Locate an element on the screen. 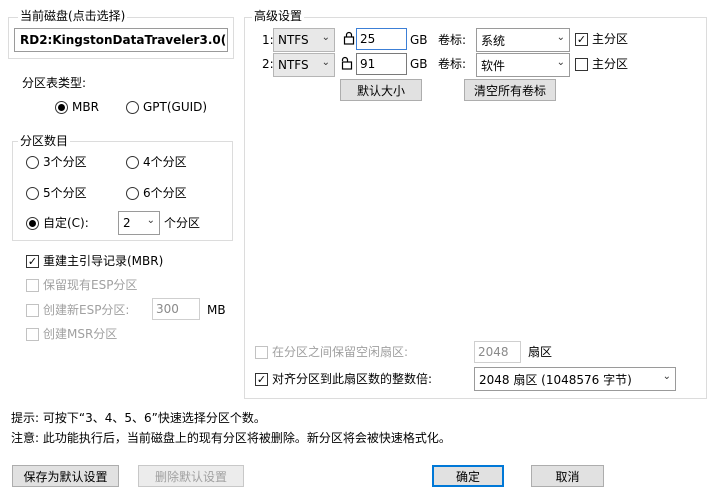 Image resolution: width=714 pixels, height=499 pixels. current-disk-field: RD2:KingstonDataTraveler3.0(116 is located at coordinates (121, 40).